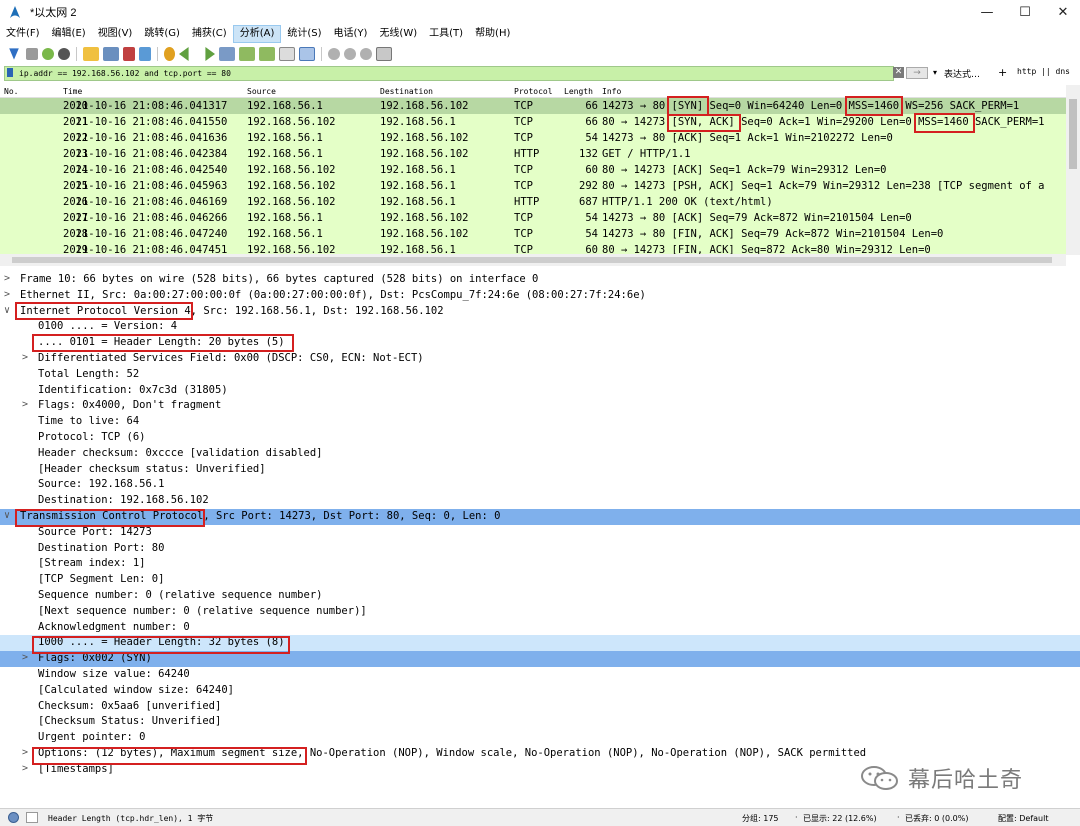 The image size is (1080, 826). Describe the element at coordinates (898, 72) in the screenshot. I see `clear-filter-icon: ✕` at that location.